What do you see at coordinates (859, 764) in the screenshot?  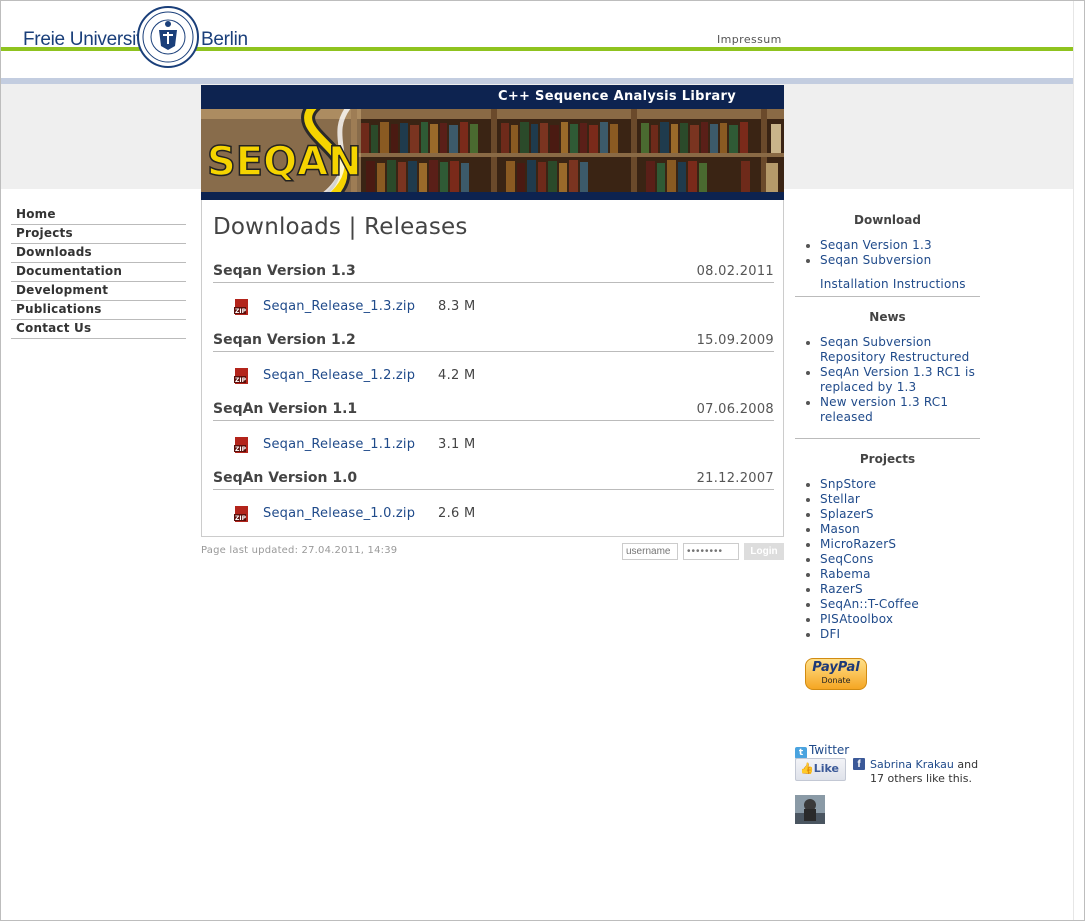 I see `facebook-icon: f` at bounding box center [859, 764].